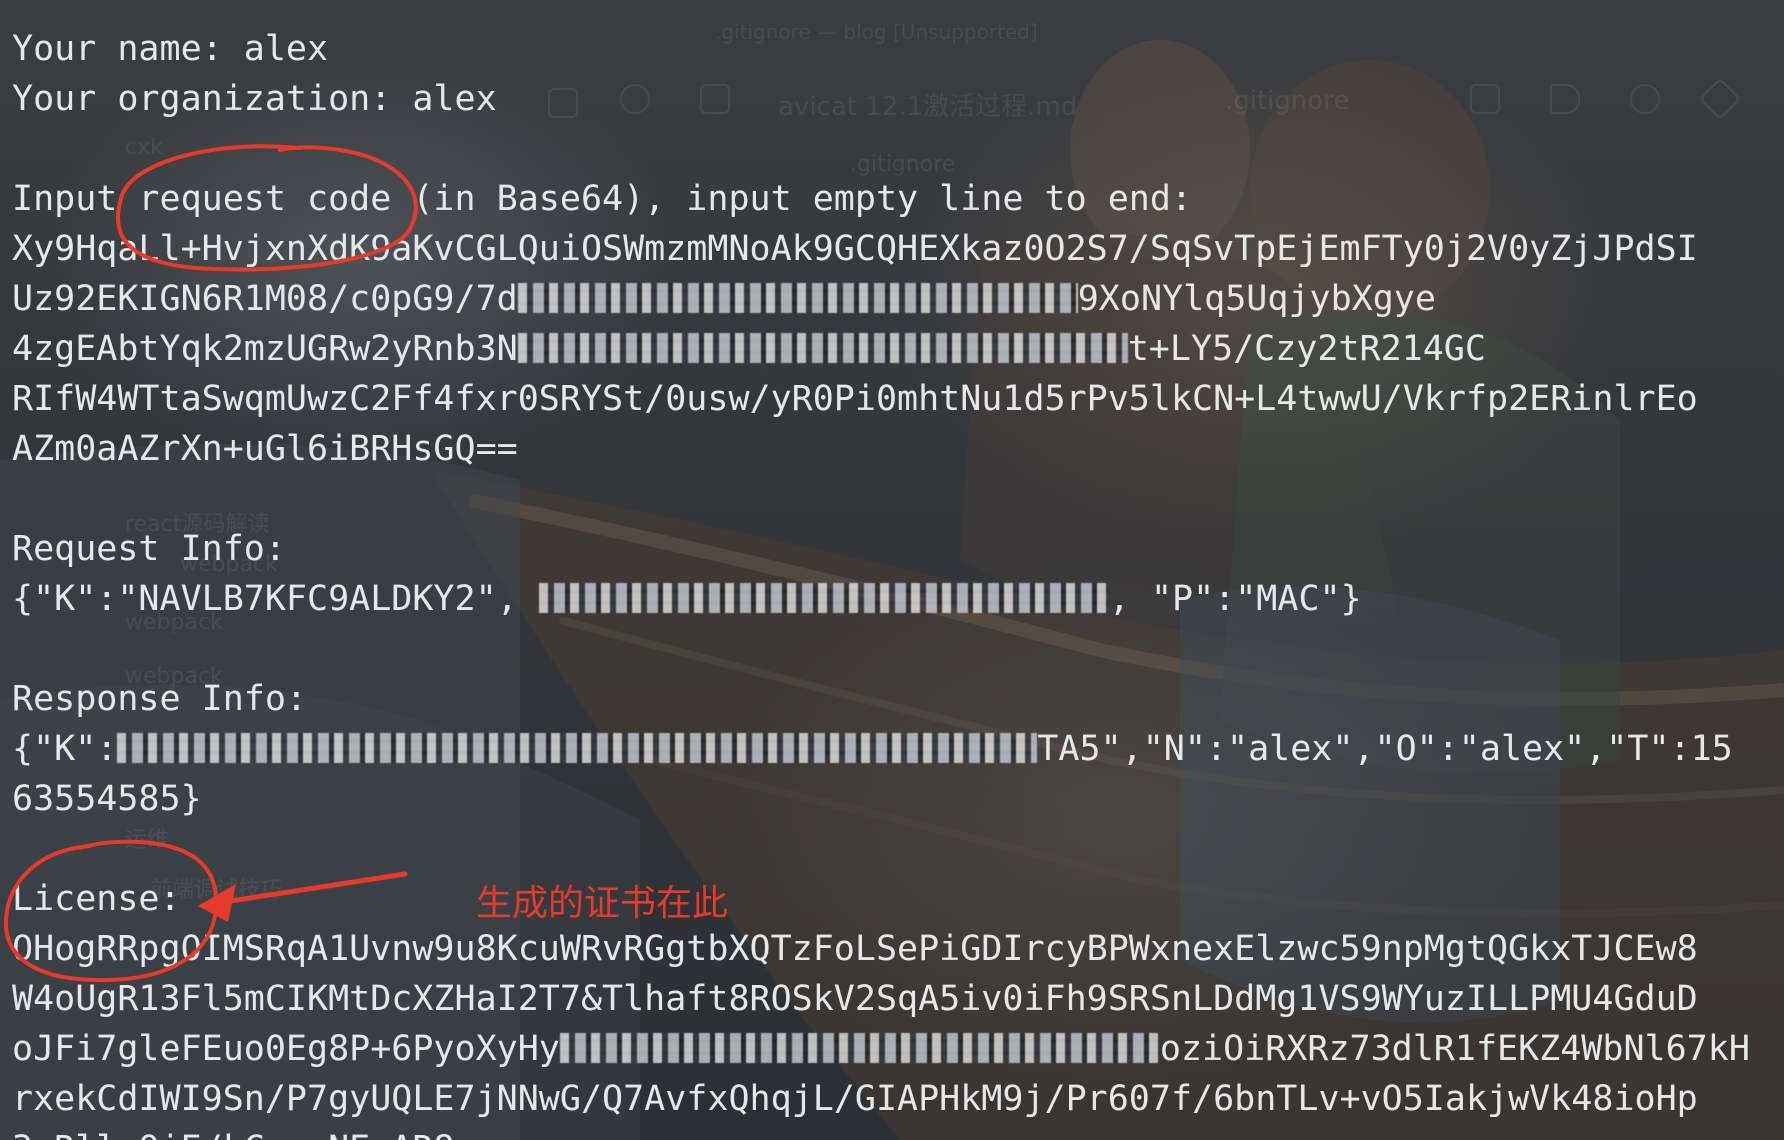 The image size is (1784, 1140). I want to click on terminal-text: AZm0aAZrXn+uGl6iBRHsGQ==, so click(265, 449).